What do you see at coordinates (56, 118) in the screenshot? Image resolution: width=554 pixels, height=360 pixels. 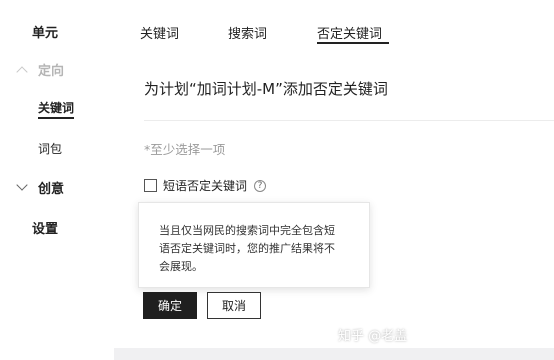 I see `sidebar-active-indicator` at bounding box center [56, 118].